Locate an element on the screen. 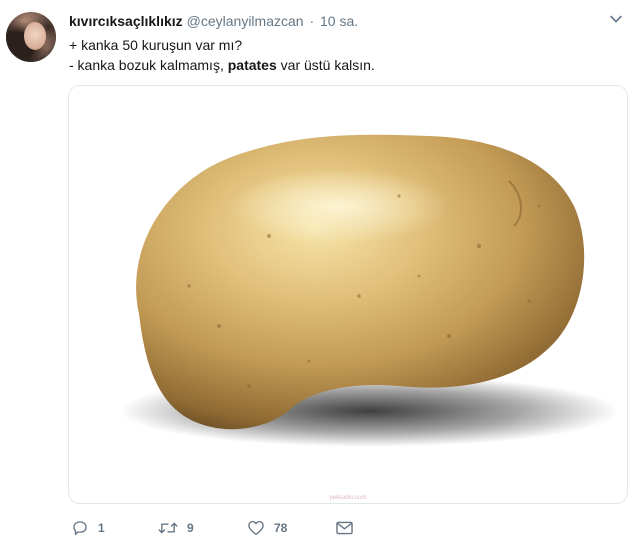  direct-message-button is located at coordinates (344, 528).